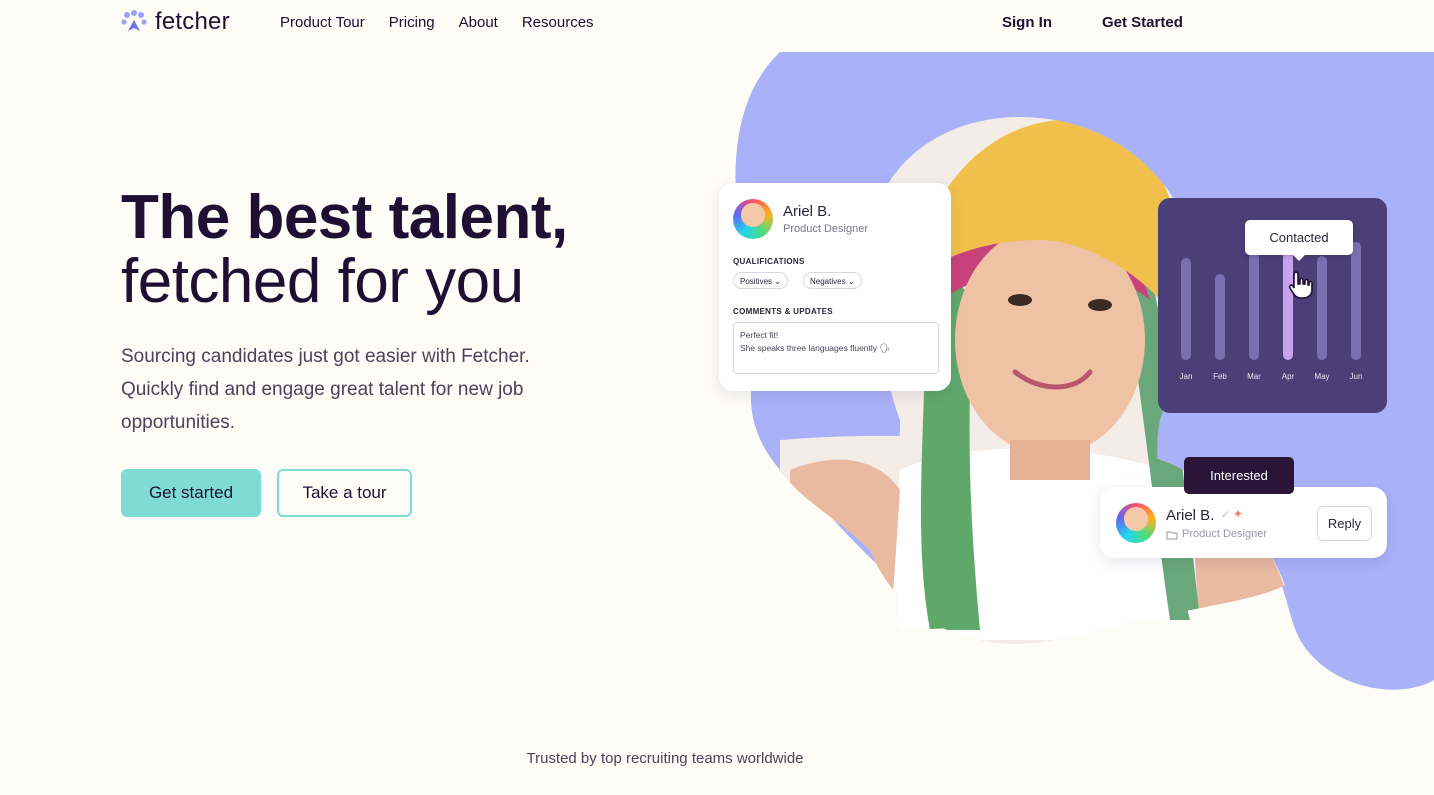 The width and height of the screenshot is (1434, 795). I want to click on interested-badge: Interested, so click(1239, 475).